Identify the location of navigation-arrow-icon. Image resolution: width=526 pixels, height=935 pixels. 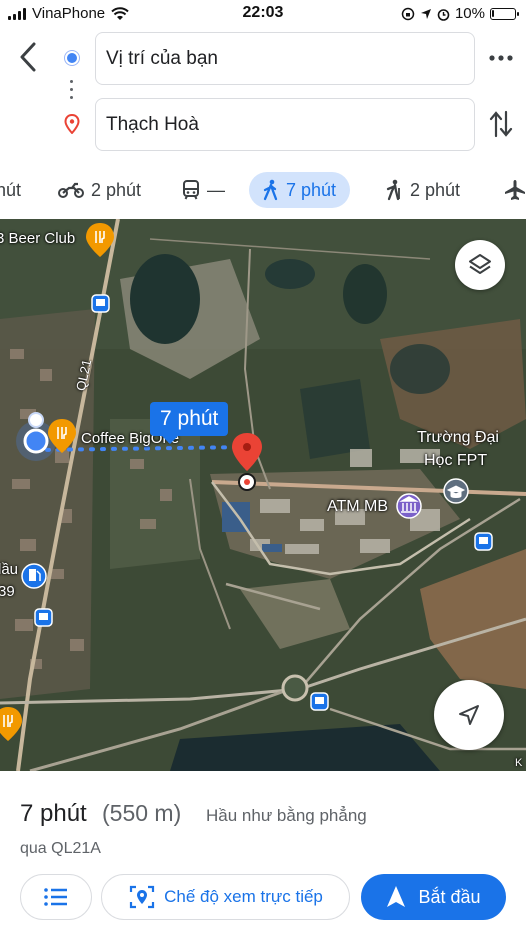
(469, 715).